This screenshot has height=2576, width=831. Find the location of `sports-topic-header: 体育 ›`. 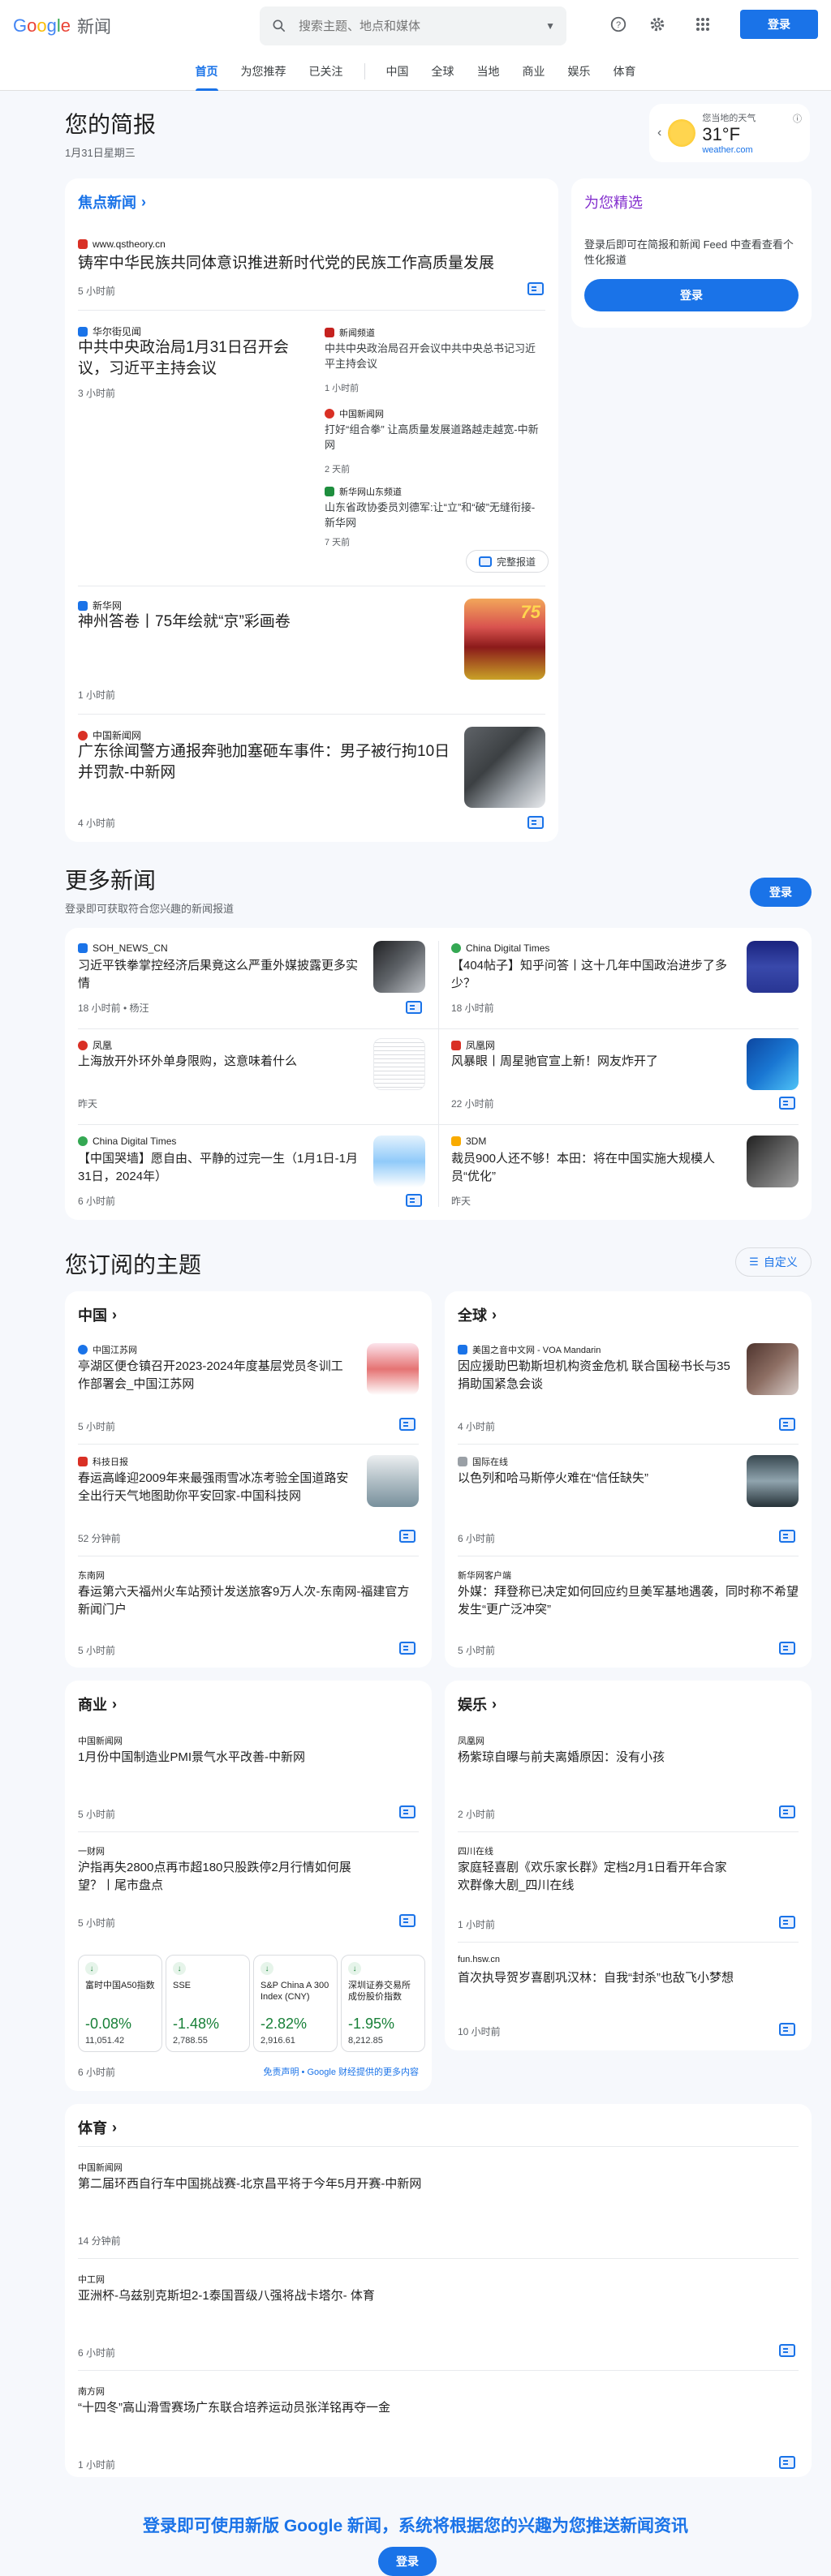

sports-topic-header: 体育 › is located at coordinates (97, 2127).